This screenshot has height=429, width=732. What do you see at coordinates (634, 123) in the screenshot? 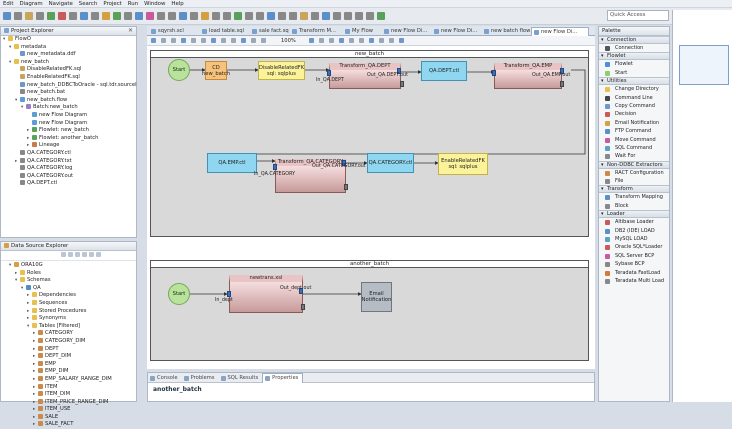
I see `palette-item-email-notification: Email Notification` at bounding box center [634, 123].